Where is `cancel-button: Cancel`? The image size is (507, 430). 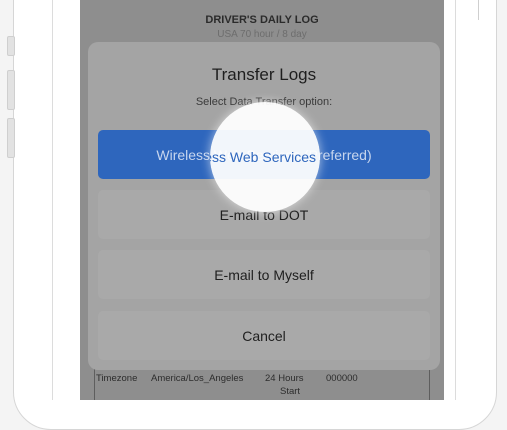 cancel-button: Cancel is located at coordinates (264, 335).